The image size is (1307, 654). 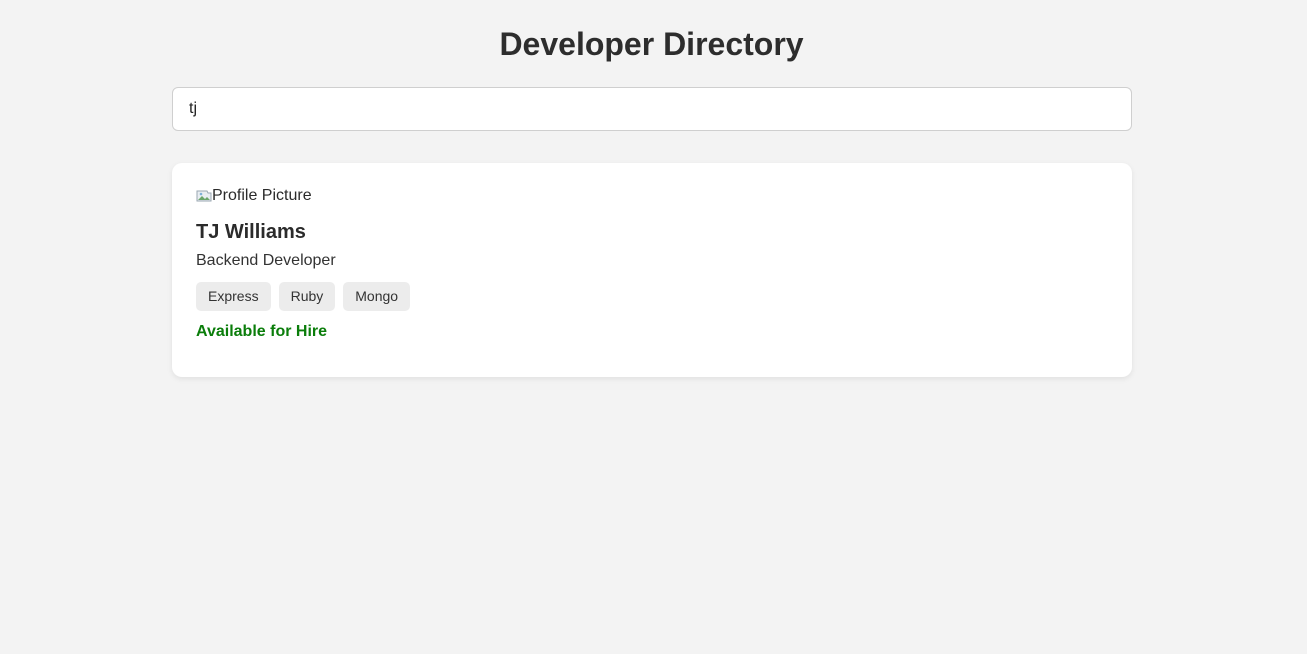 I want to click on avatar: Profile Picture, so click(x=254, y=196).